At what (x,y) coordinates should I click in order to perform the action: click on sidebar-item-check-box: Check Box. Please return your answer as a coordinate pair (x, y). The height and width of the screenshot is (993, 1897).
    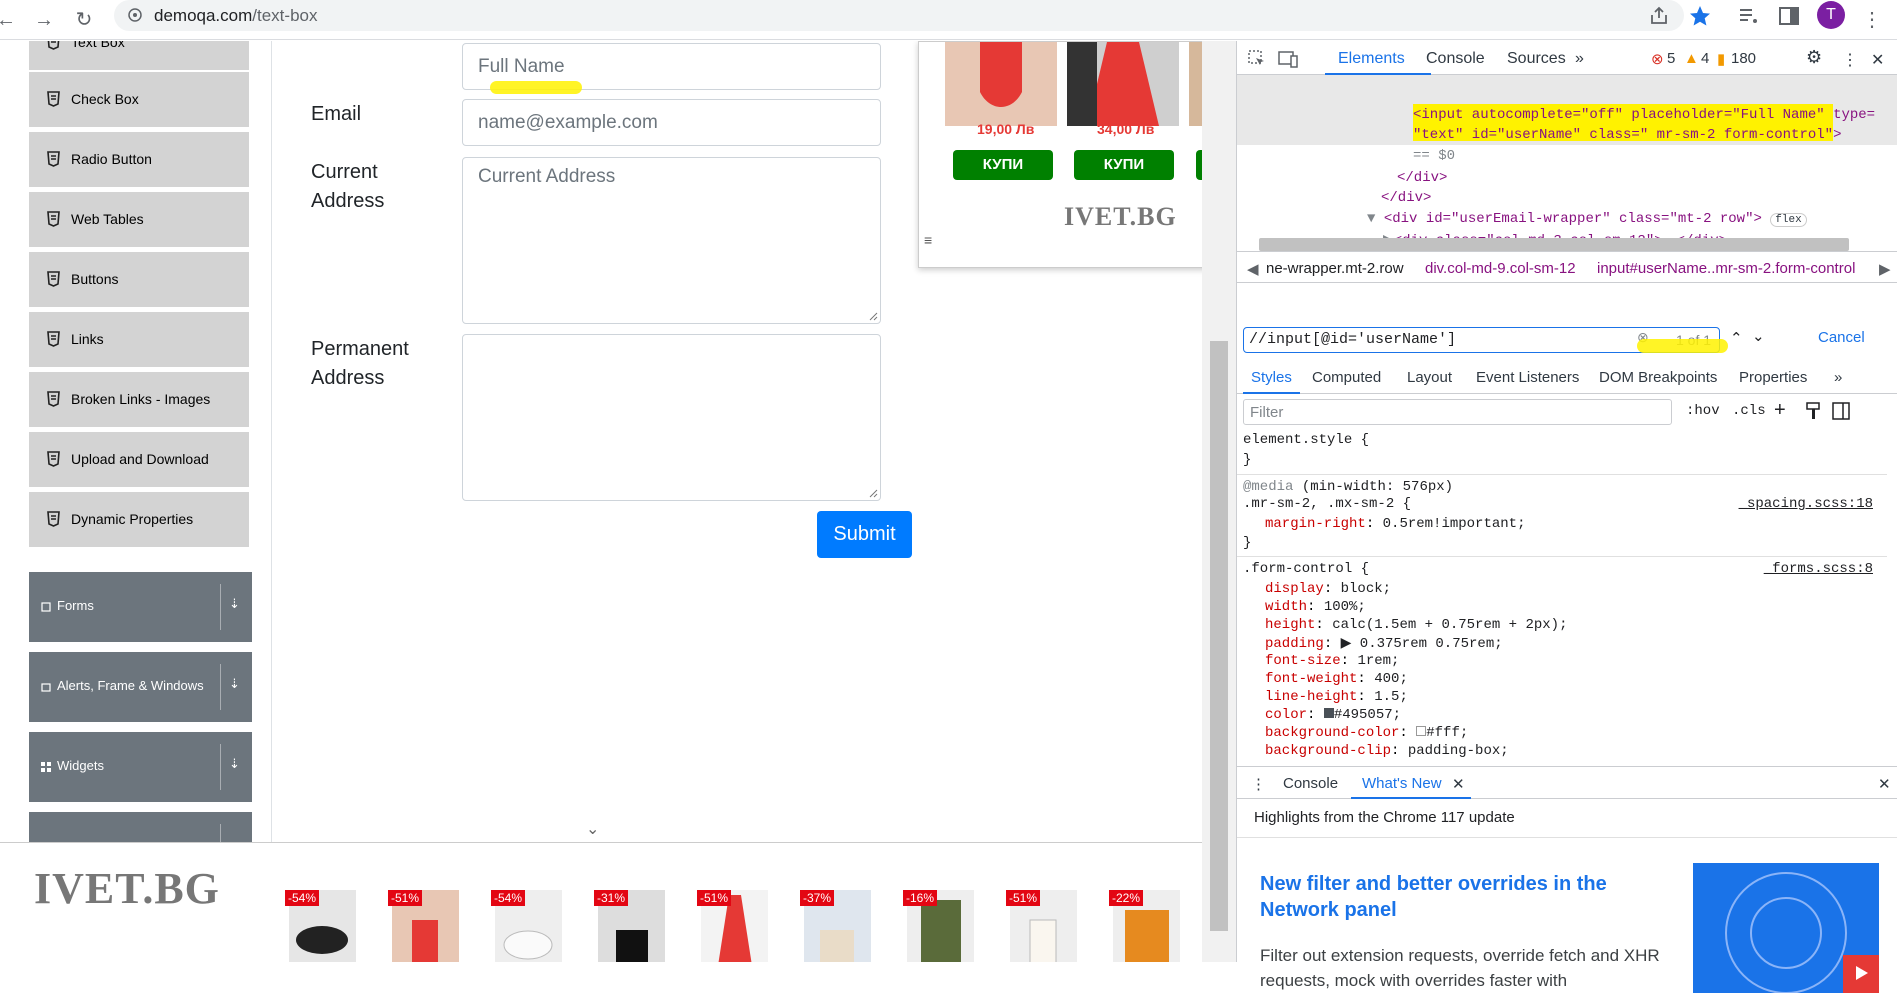
    Looking at the image, I should click on (139, 100).